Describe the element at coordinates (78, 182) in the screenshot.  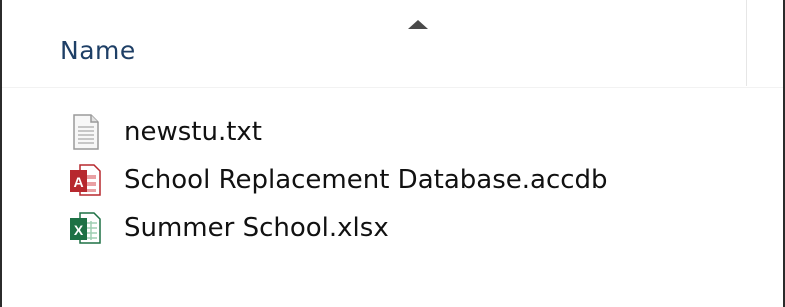
I see `svg-text: A` at that location.